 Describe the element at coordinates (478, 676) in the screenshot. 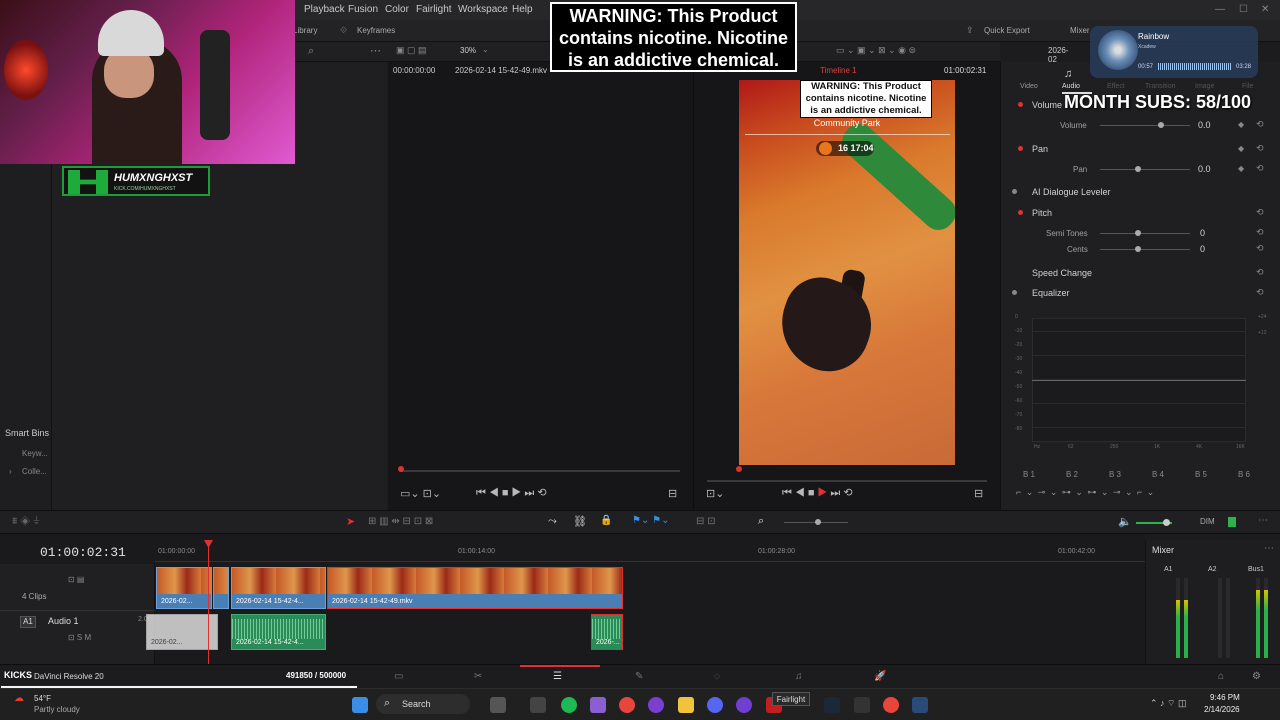

I see `cut-page-icon: ✂` at that location.